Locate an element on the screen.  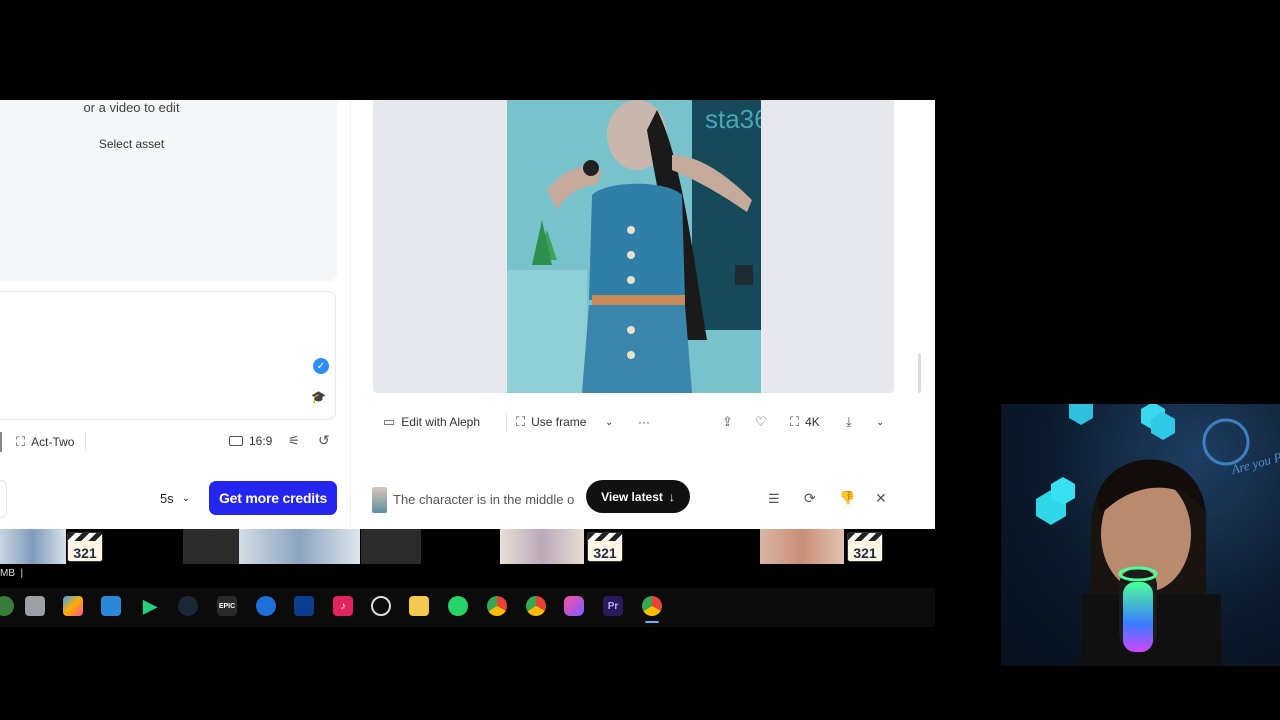
get-more-credits-button: Get more credits is located at coordinates (273, 498).